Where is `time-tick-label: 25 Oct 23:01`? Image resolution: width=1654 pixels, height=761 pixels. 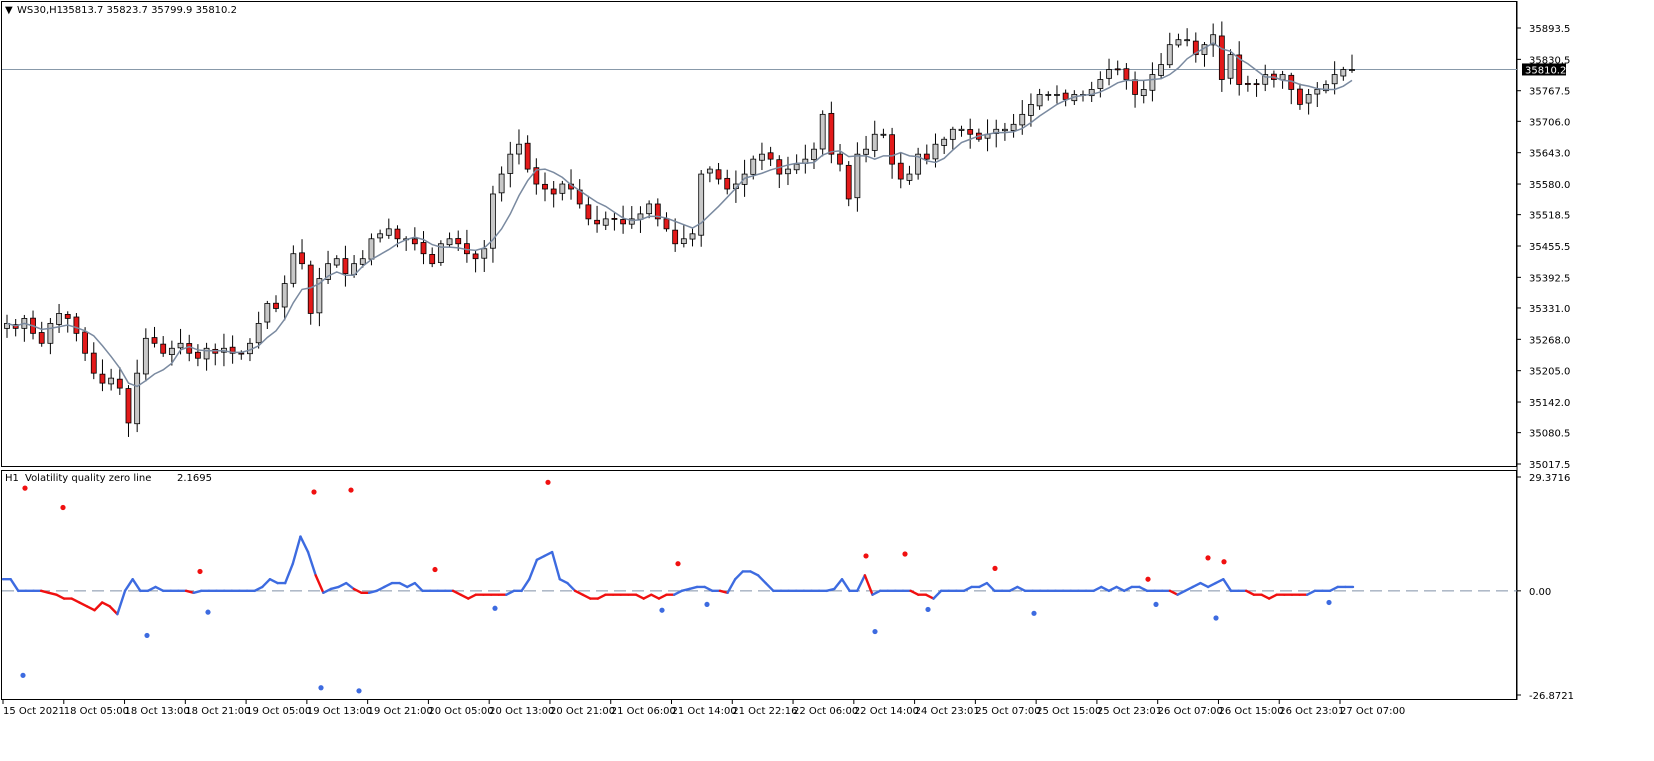 time-tick-label: 25 Oct 23:01 is located at coordinates (1129, 711).